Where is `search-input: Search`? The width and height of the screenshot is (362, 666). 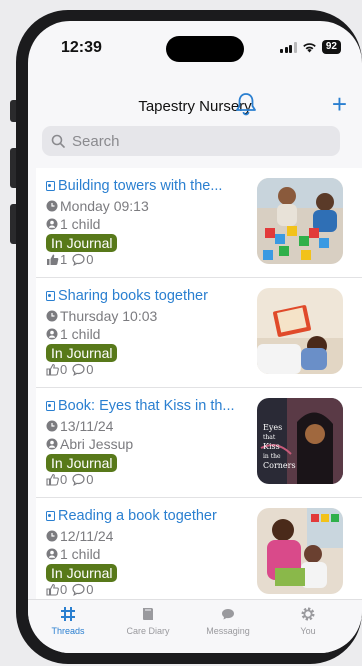 search-input: Search is located at coordinates (96, 141).